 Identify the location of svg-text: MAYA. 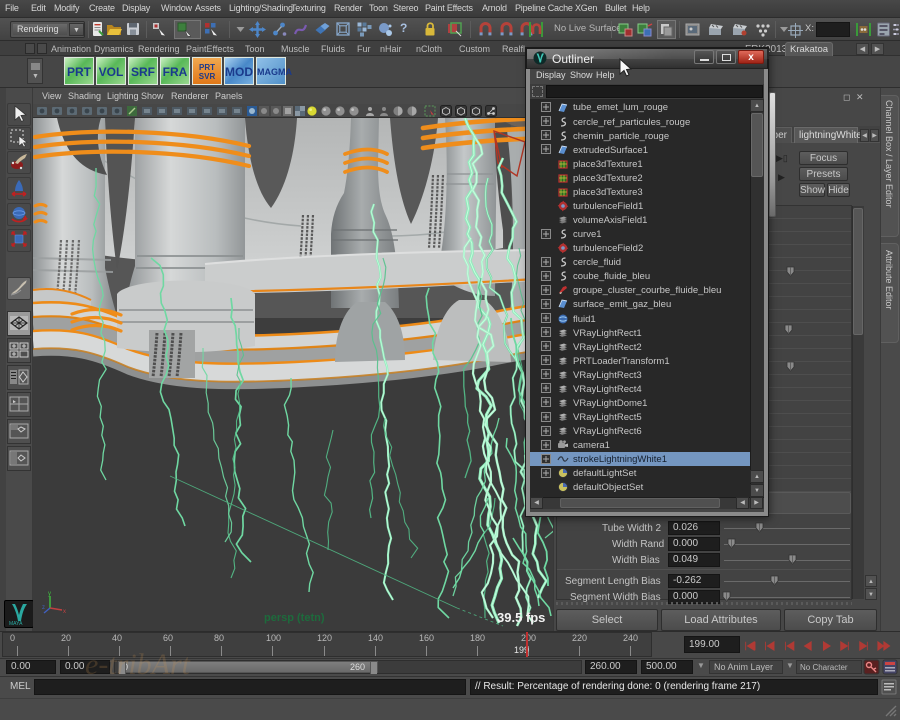
(16, 624).